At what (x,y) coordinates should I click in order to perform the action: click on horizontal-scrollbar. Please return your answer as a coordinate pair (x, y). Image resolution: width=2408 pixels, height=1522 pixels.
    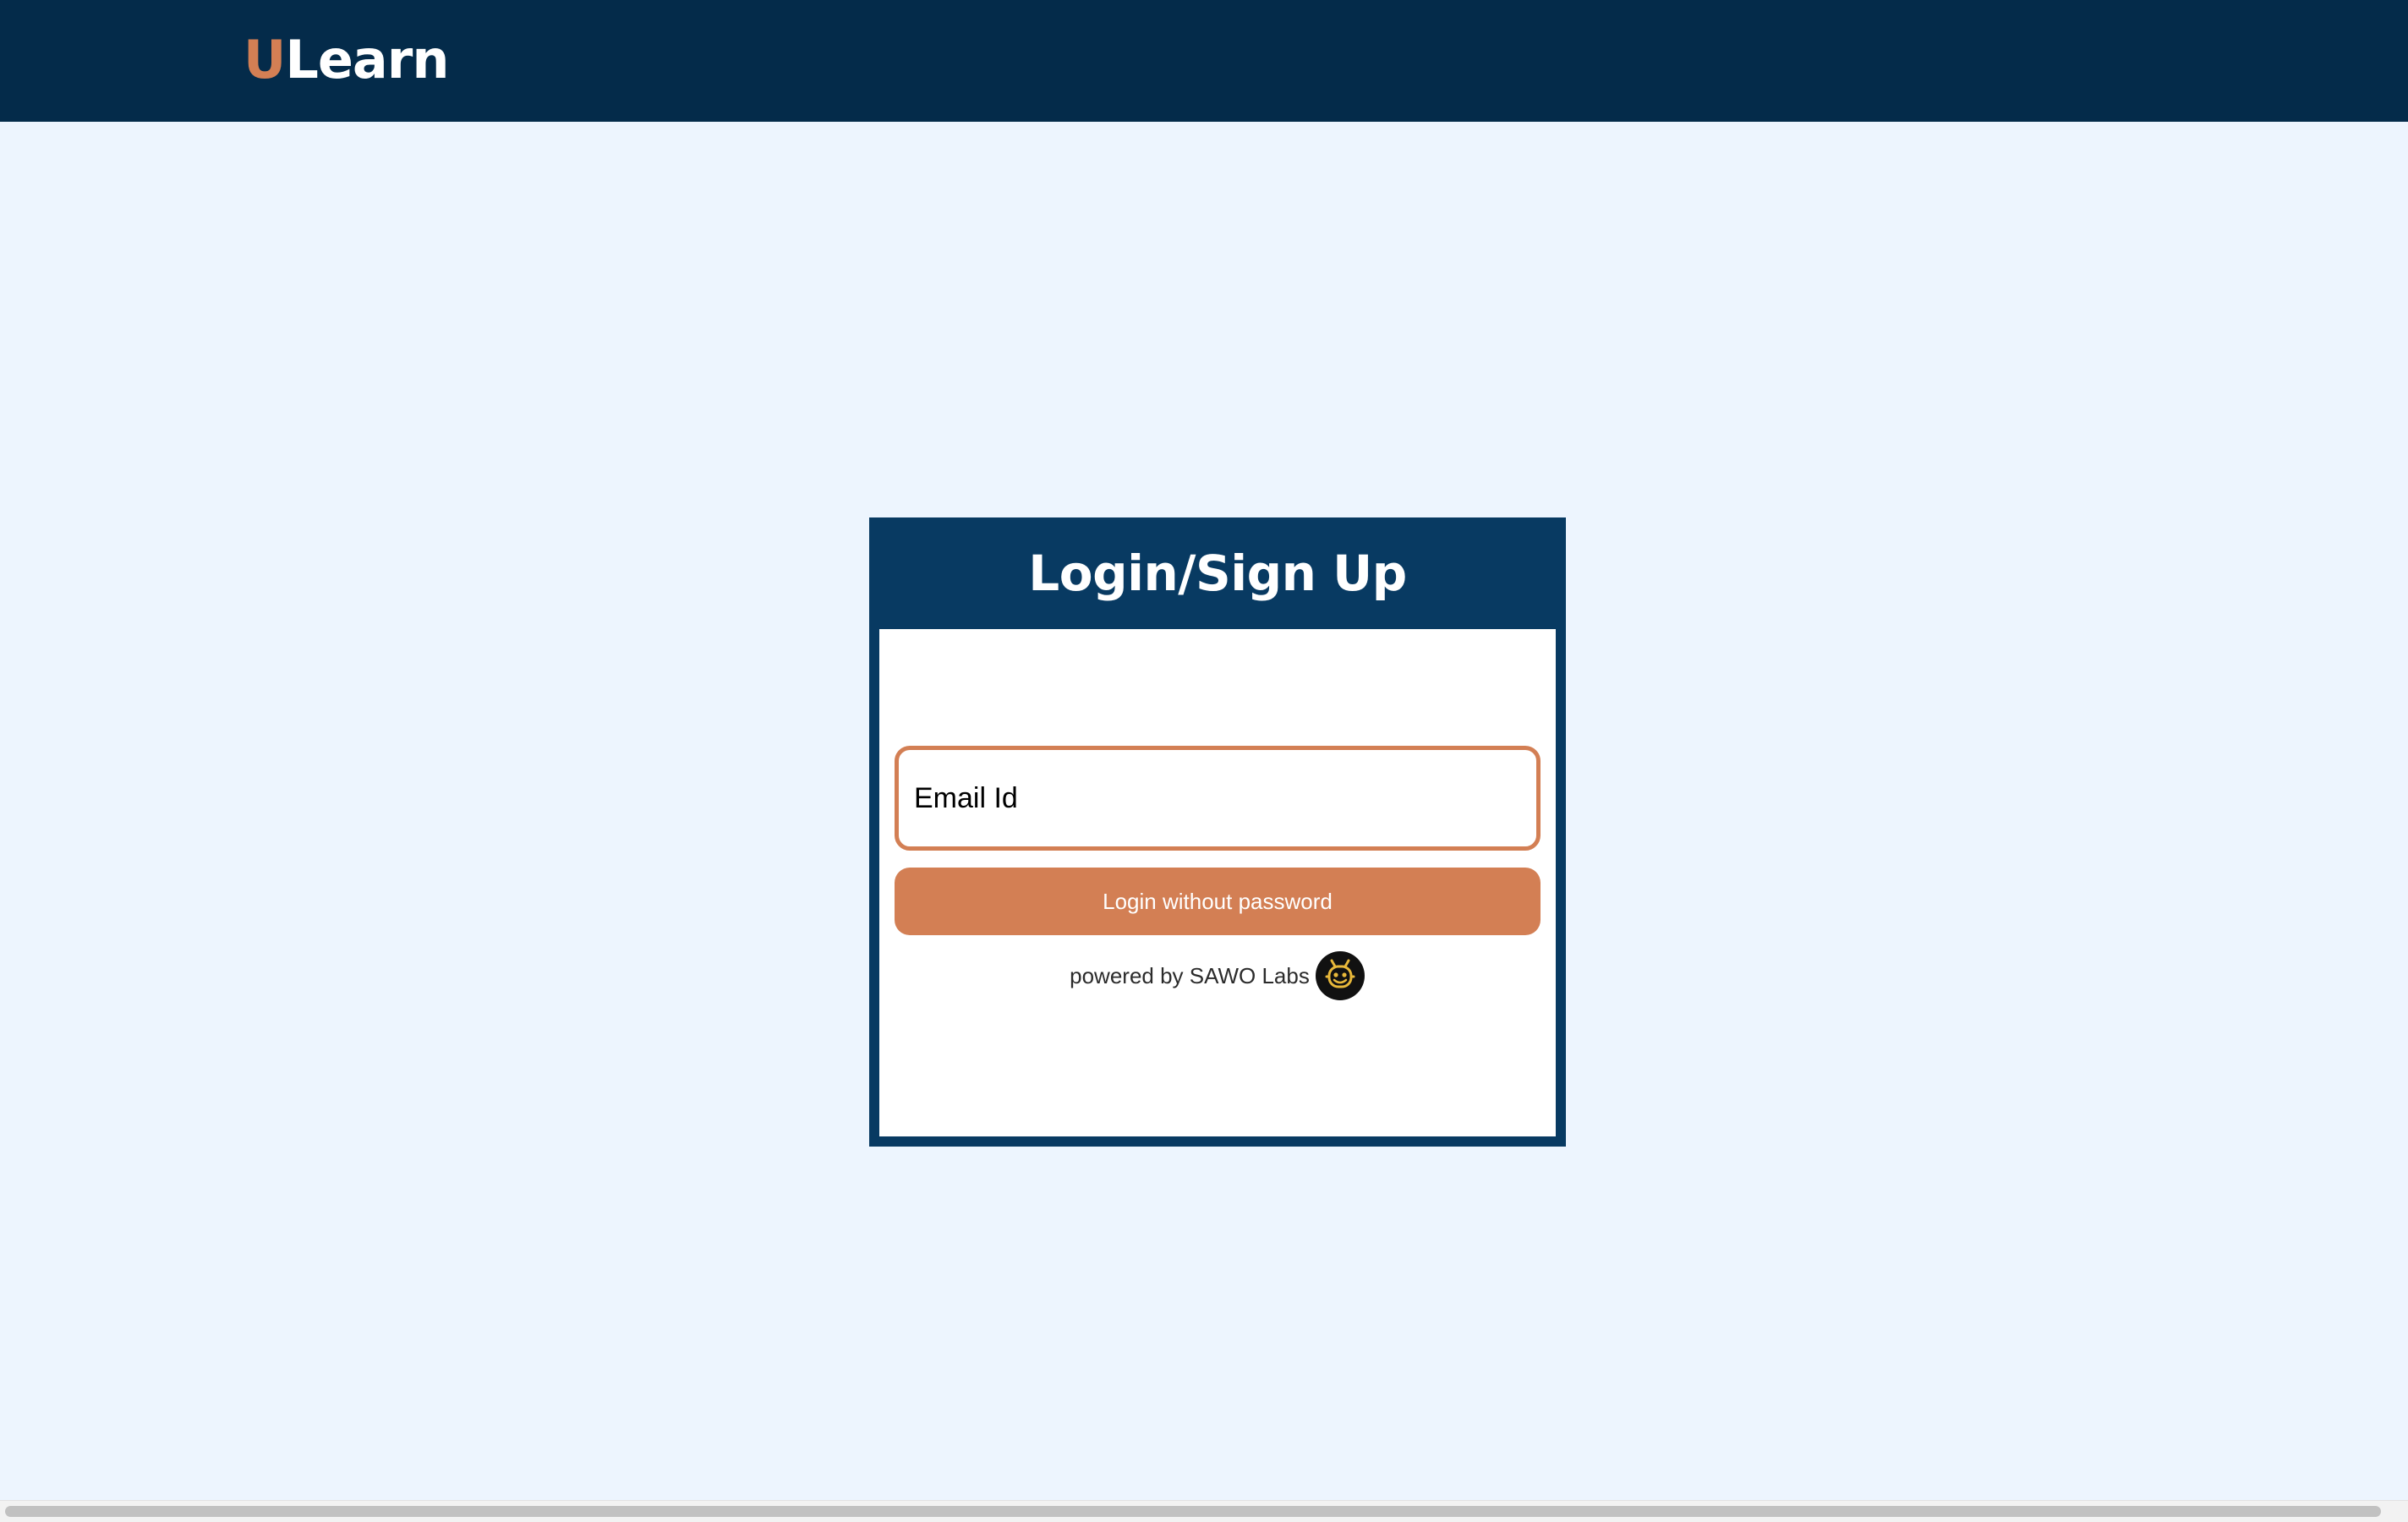
    Looking at the image, I should click on (1204, 1511).